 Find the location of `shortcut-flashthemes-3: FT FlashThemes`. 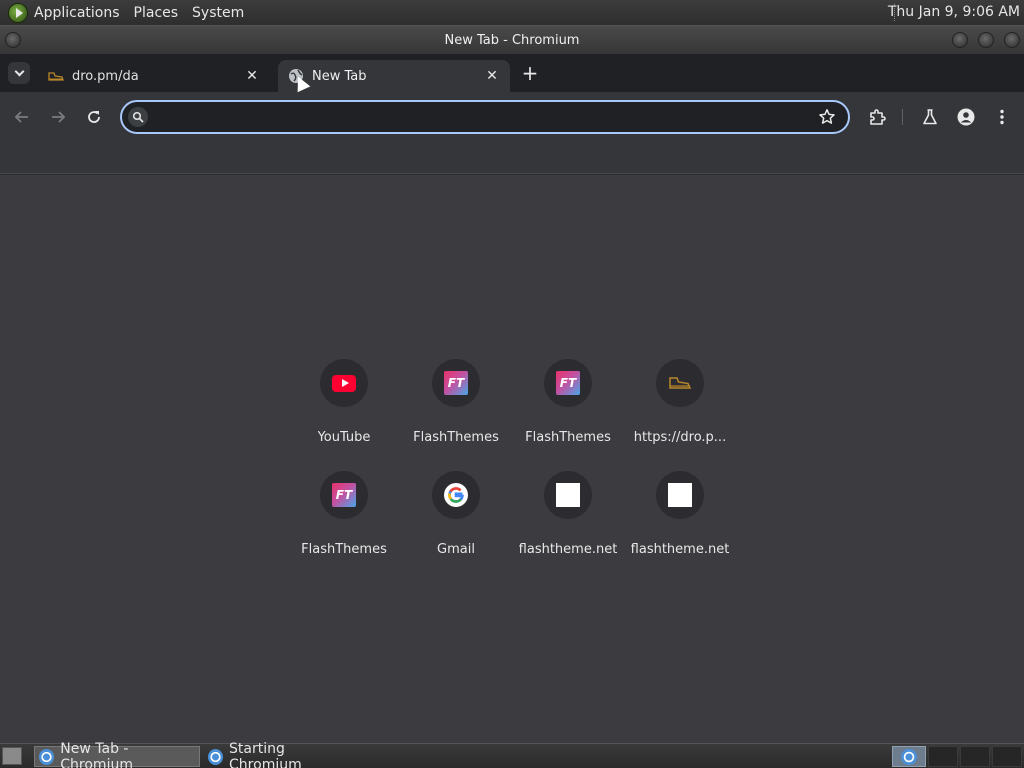

shortcut-flashthemes-3: FT FlashThemes is located at coordinates (344, 527).